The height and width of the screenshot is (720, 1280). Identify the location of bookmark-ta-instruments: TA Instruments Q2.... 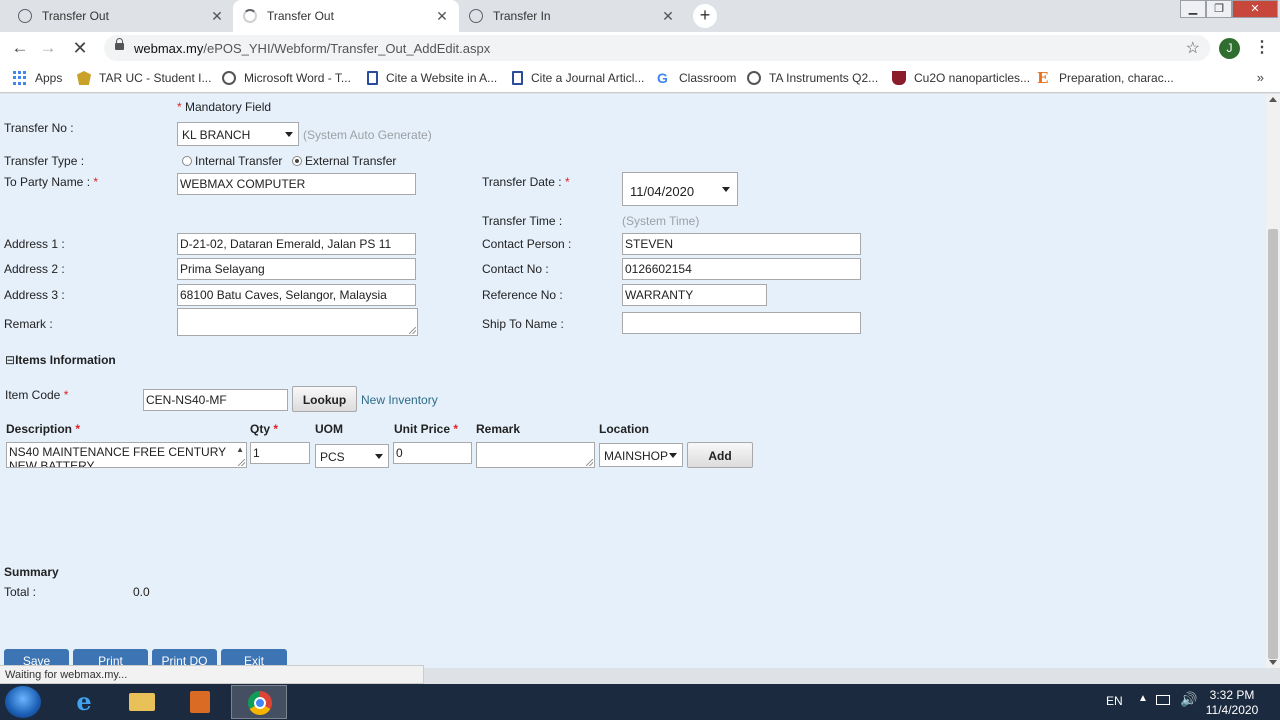
(812, 78).